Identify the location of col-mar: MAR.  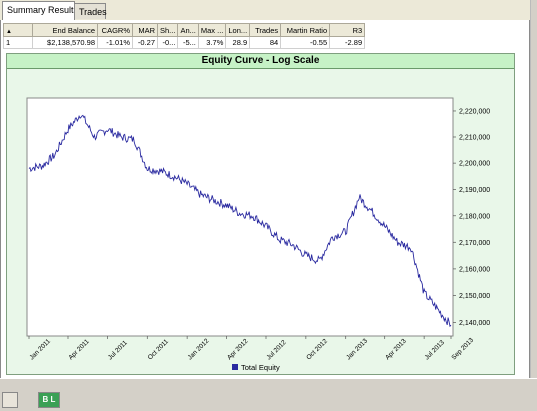
(145, 30).